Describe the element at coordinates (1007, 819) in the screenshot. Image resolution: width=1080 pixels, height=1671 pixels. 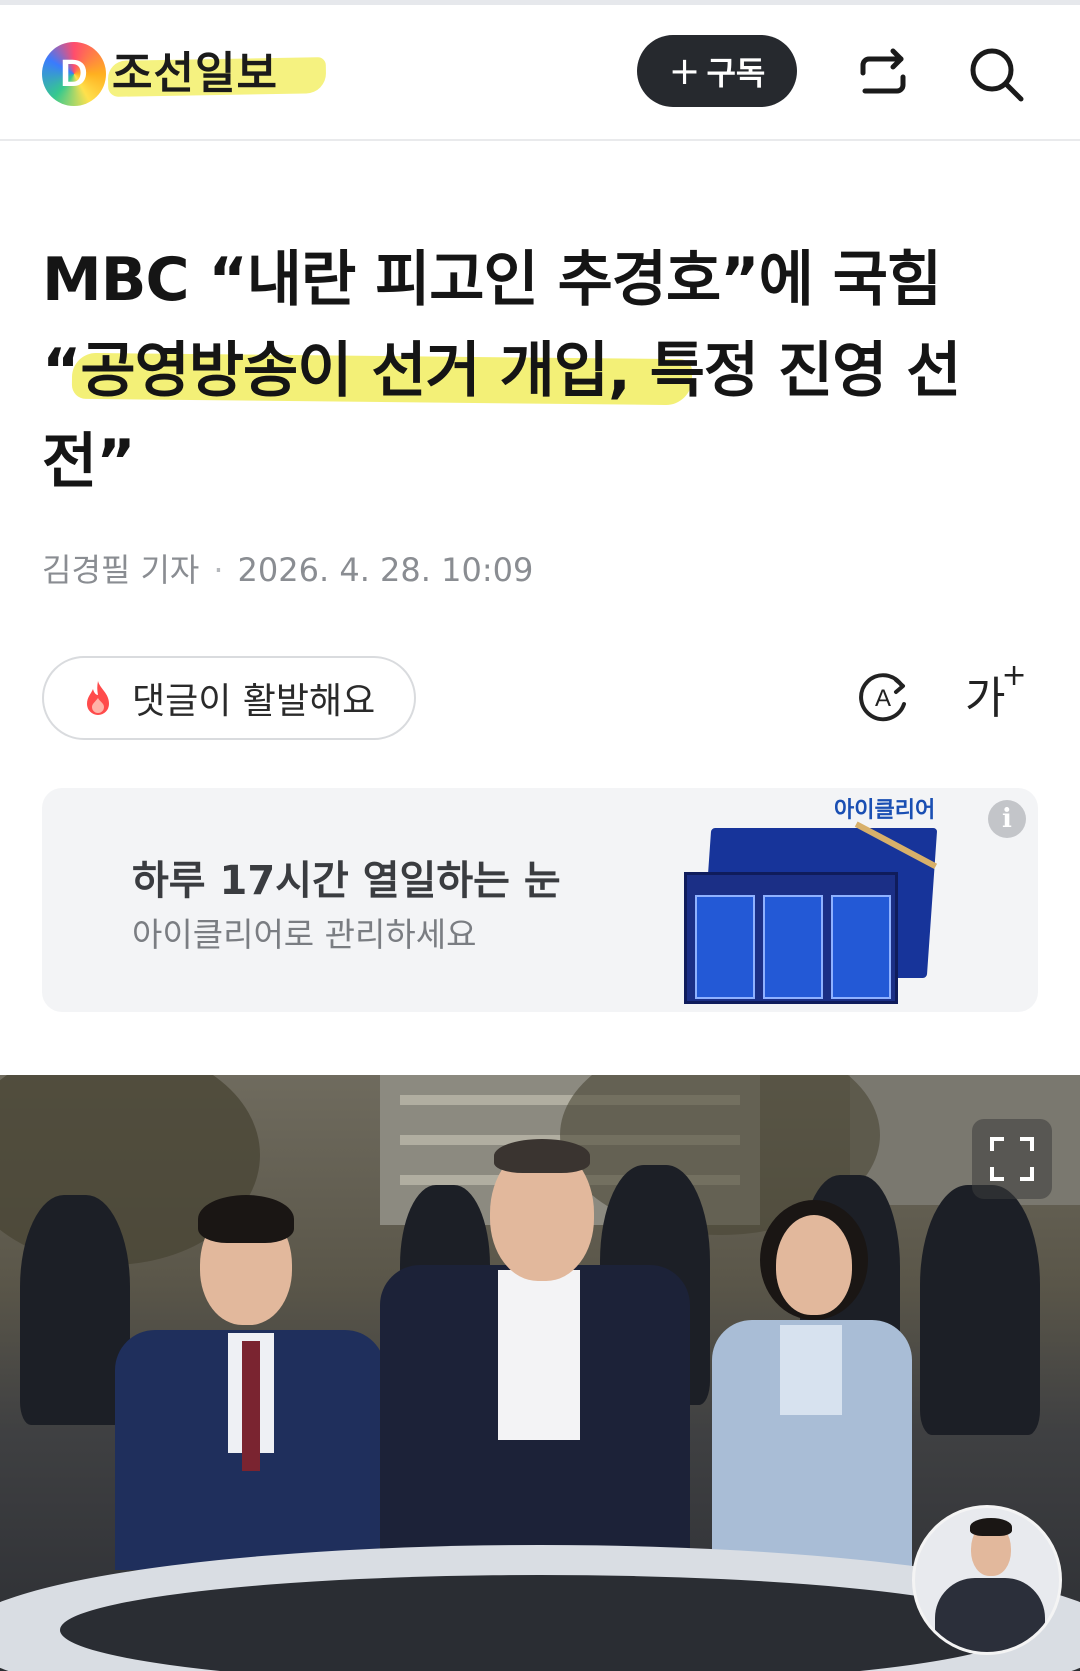
I see `ad-info-icon: i` at that location.